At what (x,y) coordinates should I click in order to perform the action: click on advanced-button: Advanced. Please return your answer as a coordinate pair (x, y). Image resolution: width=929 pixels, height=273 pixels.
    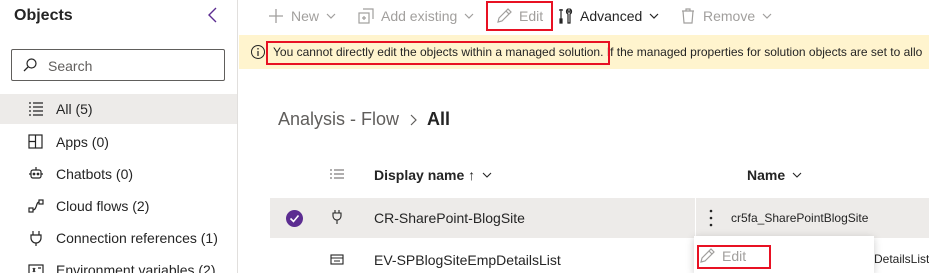
    Looking at the image, I should click on (608, 16).